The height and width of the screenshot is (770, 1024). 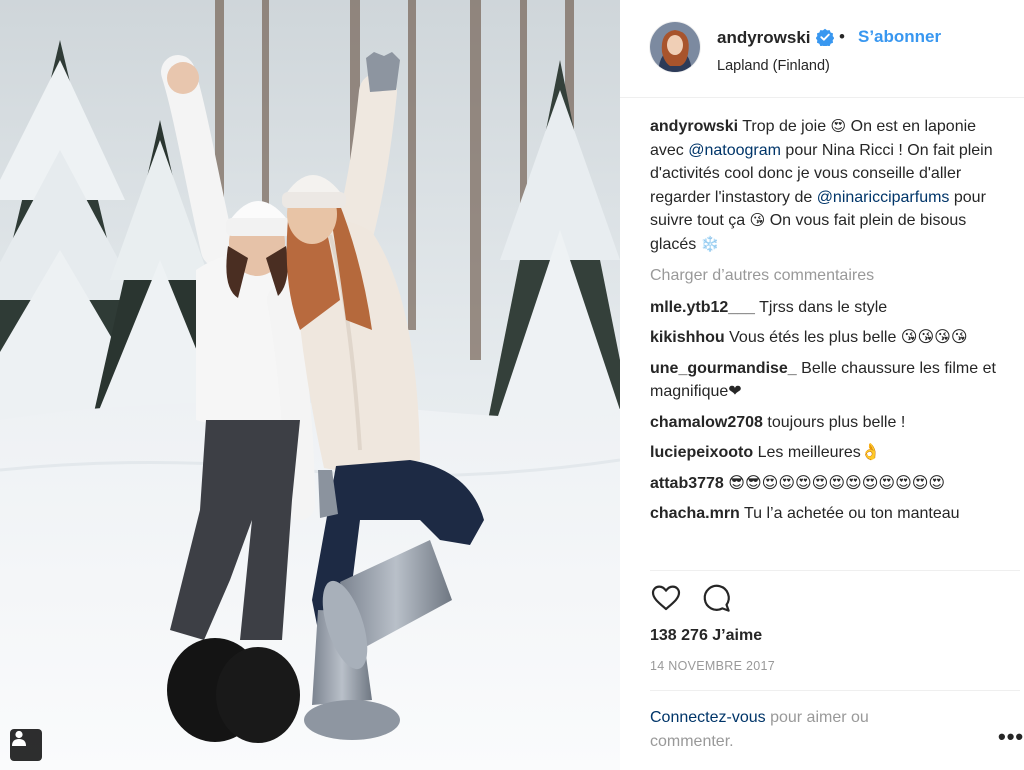 I want to click on caption-text: Trop de joie, so click(x=784, y=126).